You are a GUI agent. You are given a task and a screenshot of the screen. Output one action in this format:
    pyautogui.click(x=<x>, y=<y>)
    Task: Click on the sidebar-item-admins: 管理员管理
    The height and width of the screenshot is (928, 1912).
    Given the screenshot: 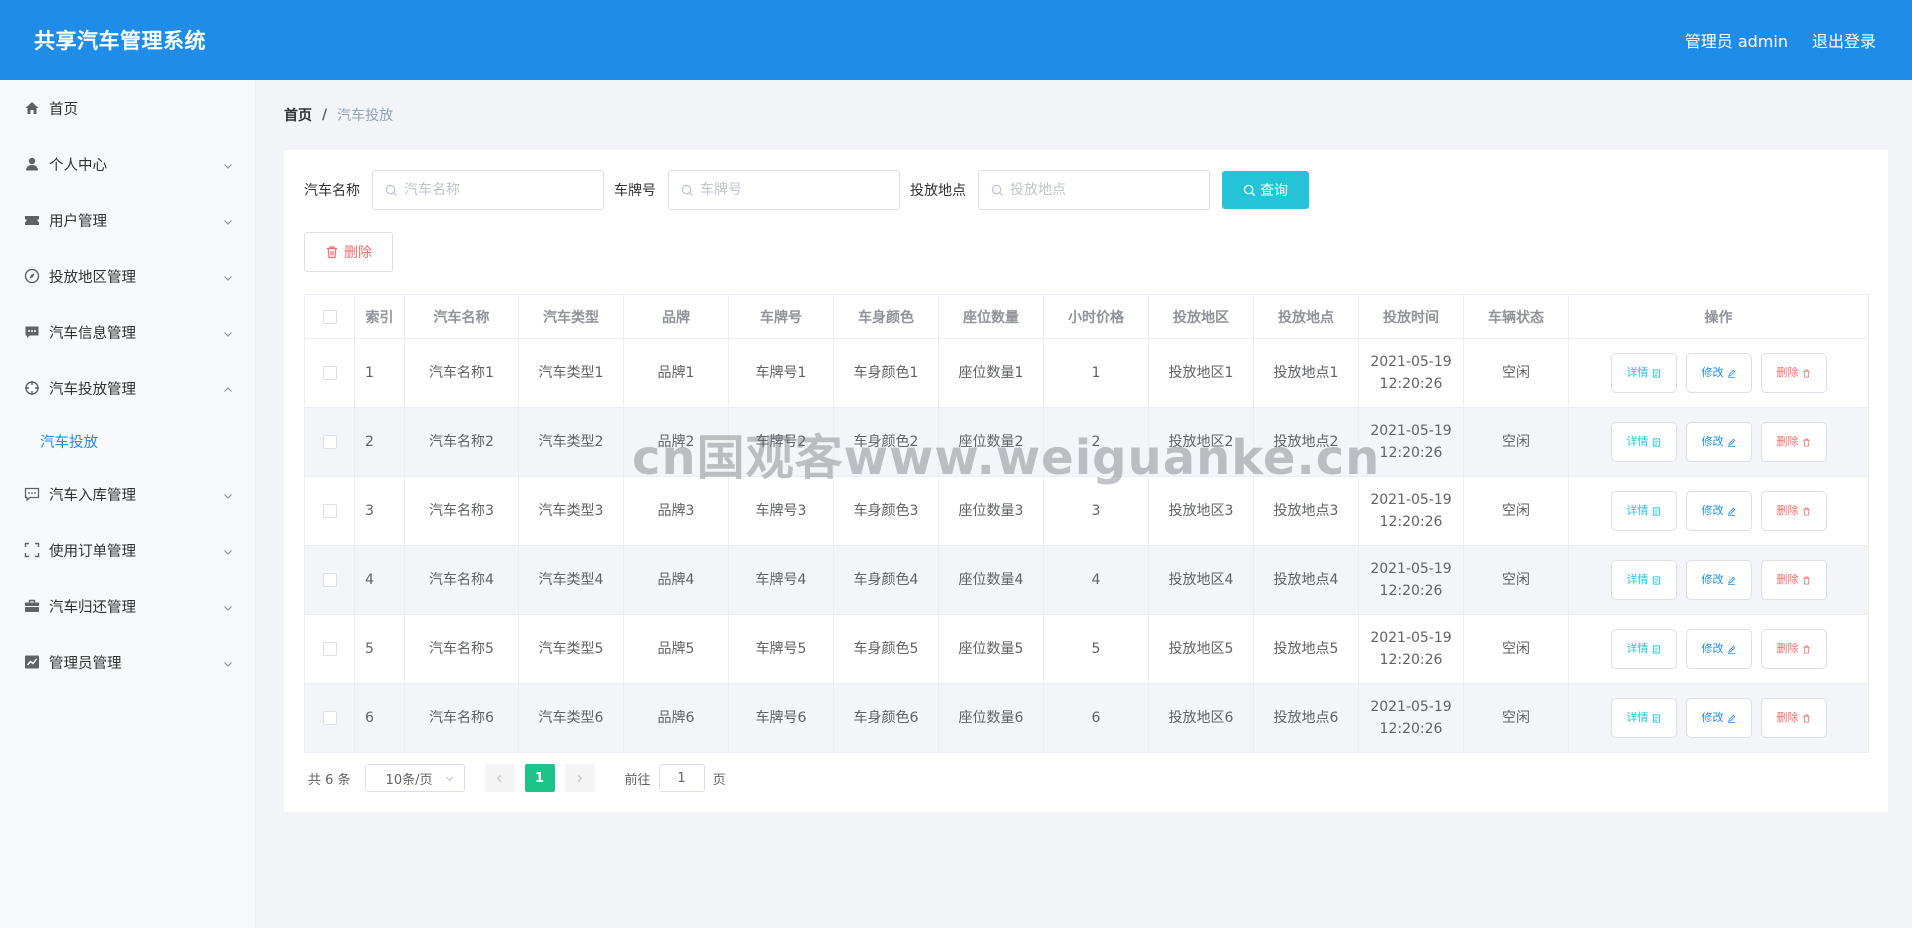 What is the action you would take?
    pyautogui.click(x=127, y=662)
    